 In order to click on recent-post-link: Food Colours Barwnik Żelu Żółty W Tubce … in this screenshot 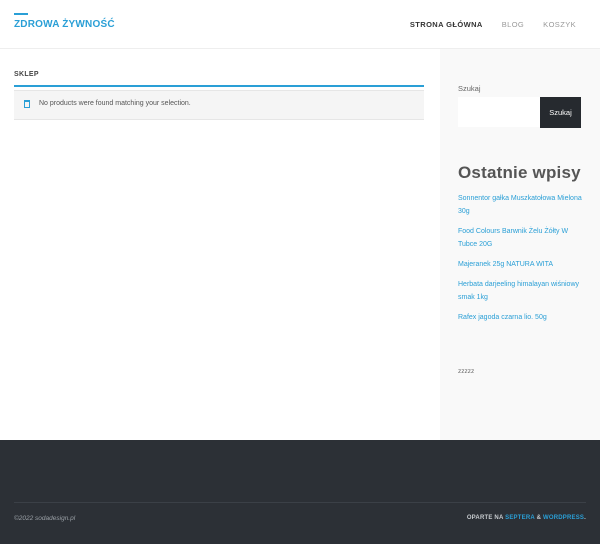, I will do `click(520, 238)`.